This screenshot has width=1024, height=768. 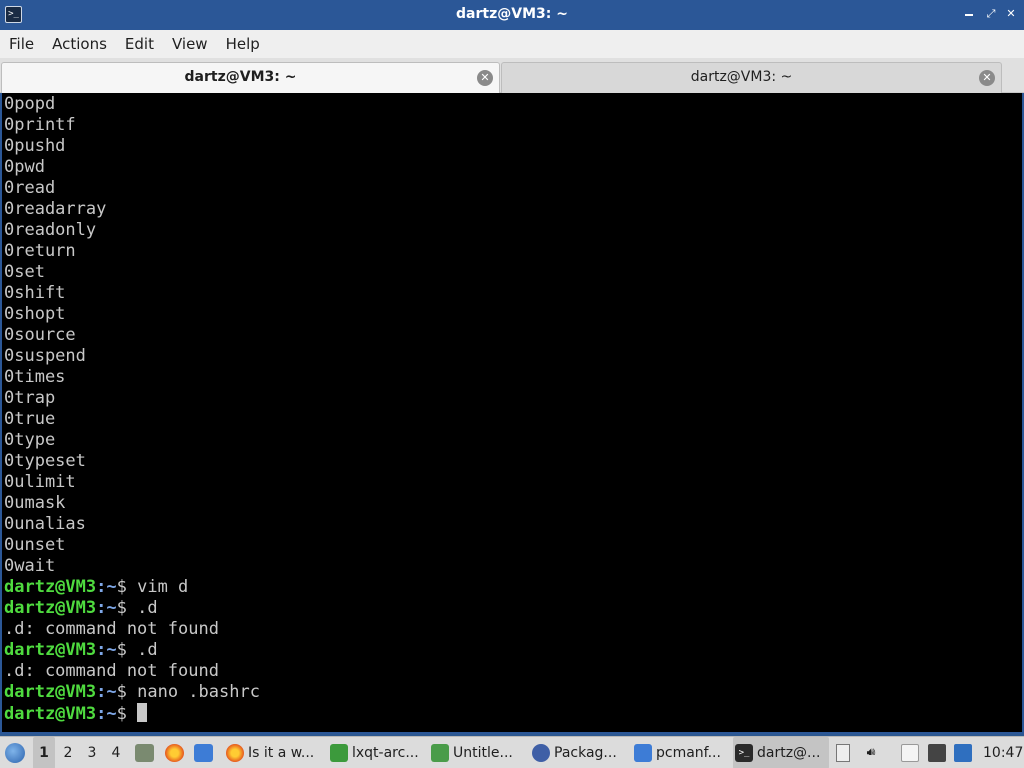 What do you see at coordinates (30, 440) in the screenshot?
I see `terminal-output-line: 0type` at bounding box center [30, 440].